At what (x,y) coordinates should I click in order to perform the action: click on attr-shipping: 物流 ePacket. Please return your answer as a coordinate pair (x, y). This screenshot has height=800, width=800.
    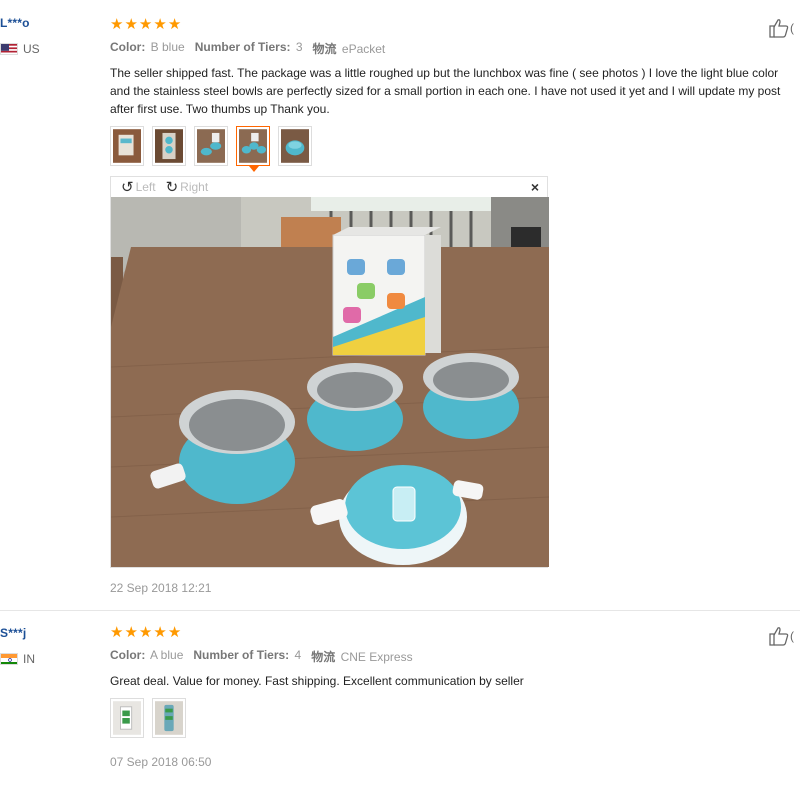
    Looking at the image, I should click on (349, 49).